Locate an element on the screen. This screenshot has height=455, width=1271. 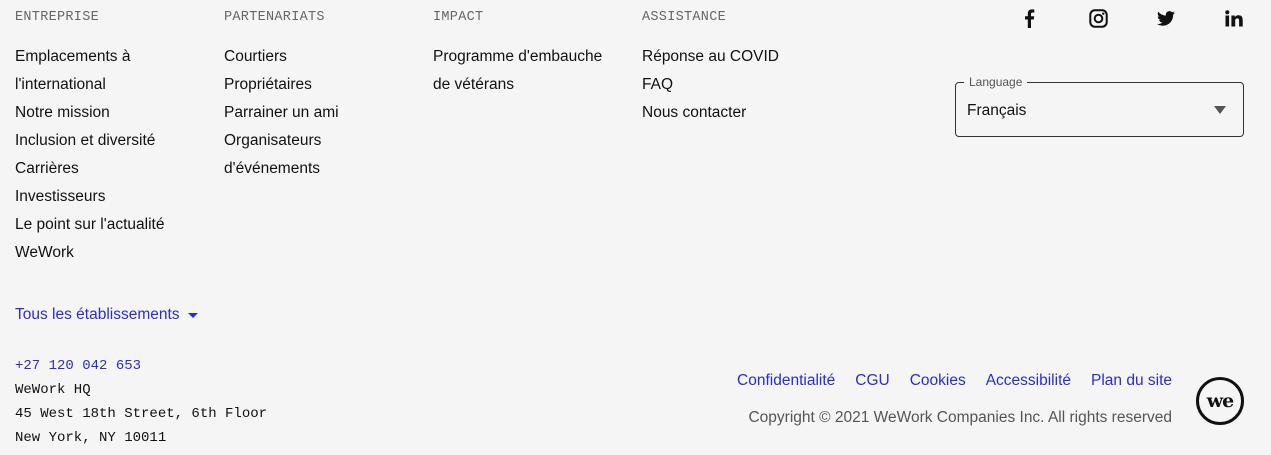
twitter-icon is located at coordinates (1166, 18).